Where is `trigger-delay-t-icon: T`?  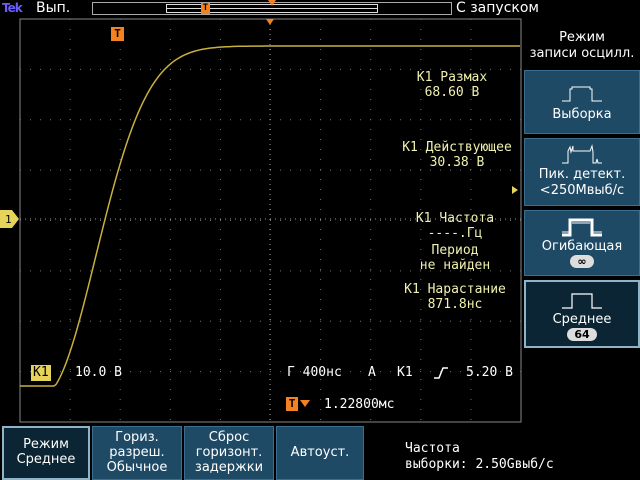
trigger-delay-t-icon: T is located at coordinates (292, 404).